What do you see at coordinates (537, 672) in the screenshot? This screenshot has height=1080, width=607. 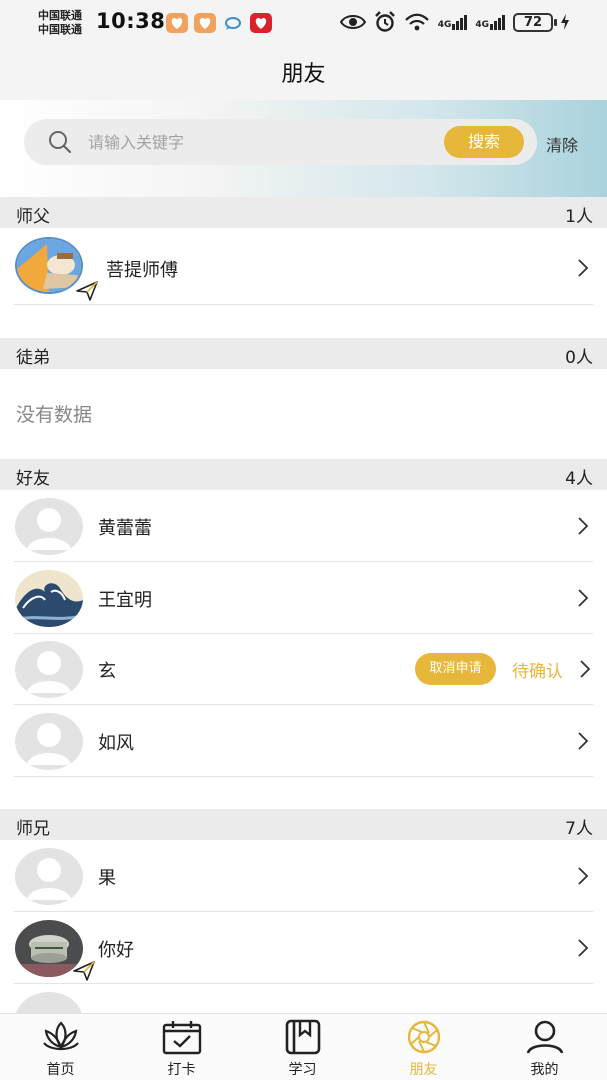 I see `pending-status-label: 待确认` at bounding box center [537, 672].